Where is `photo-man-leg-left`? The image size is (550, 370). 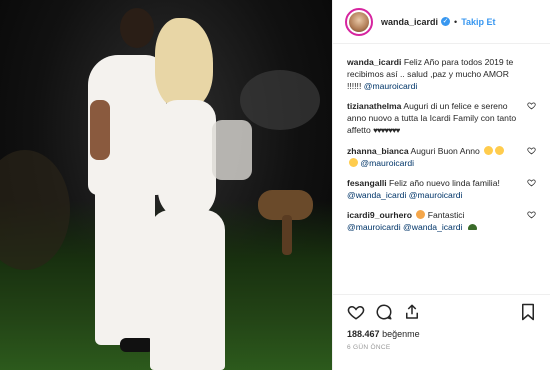
photo-man-leg-left is located at coordinates (110, 265).